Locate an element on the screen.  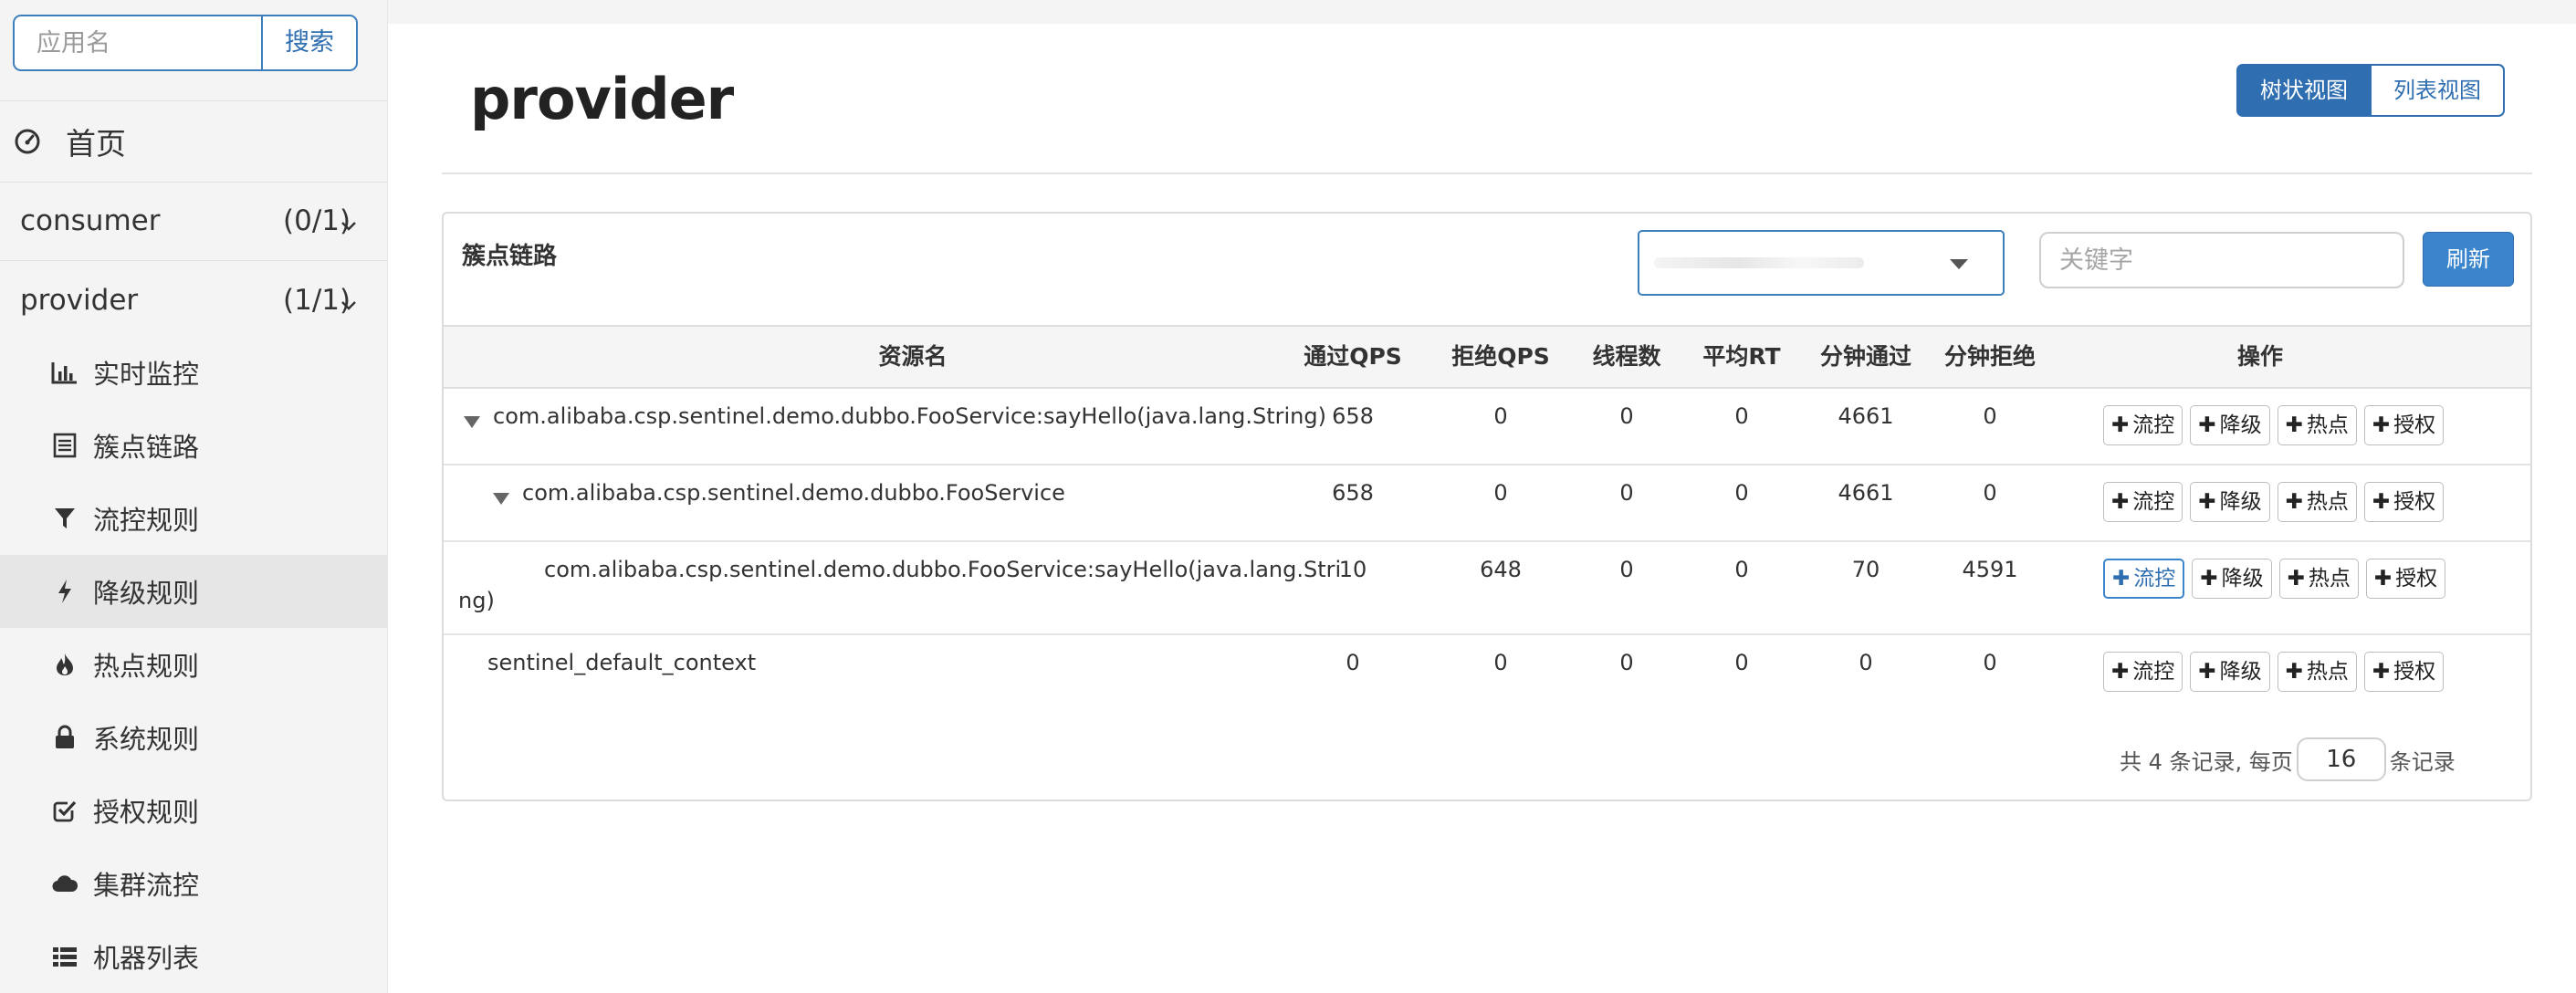
column-header-actions: 操作 is located at coordinates (2260, 357).